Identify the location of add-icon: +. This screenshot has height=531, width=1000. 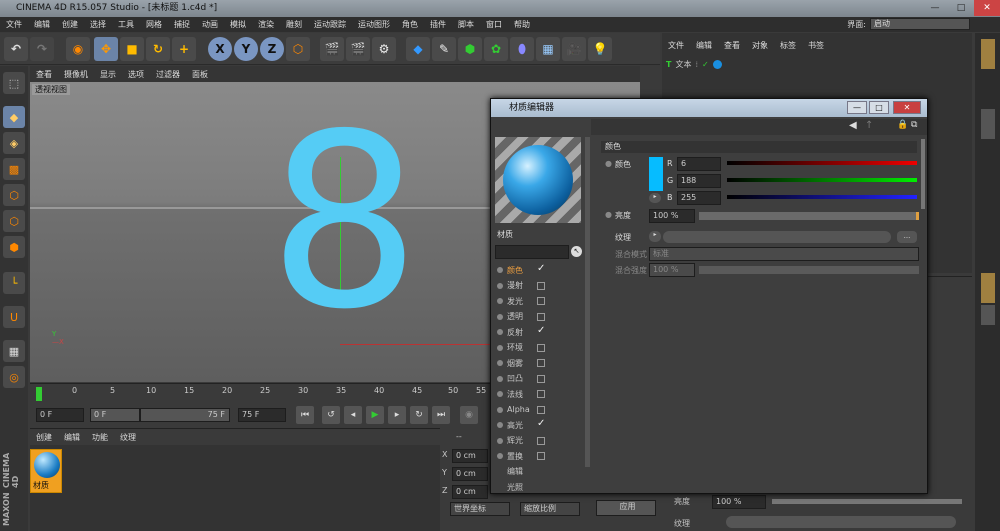
(184, 49).